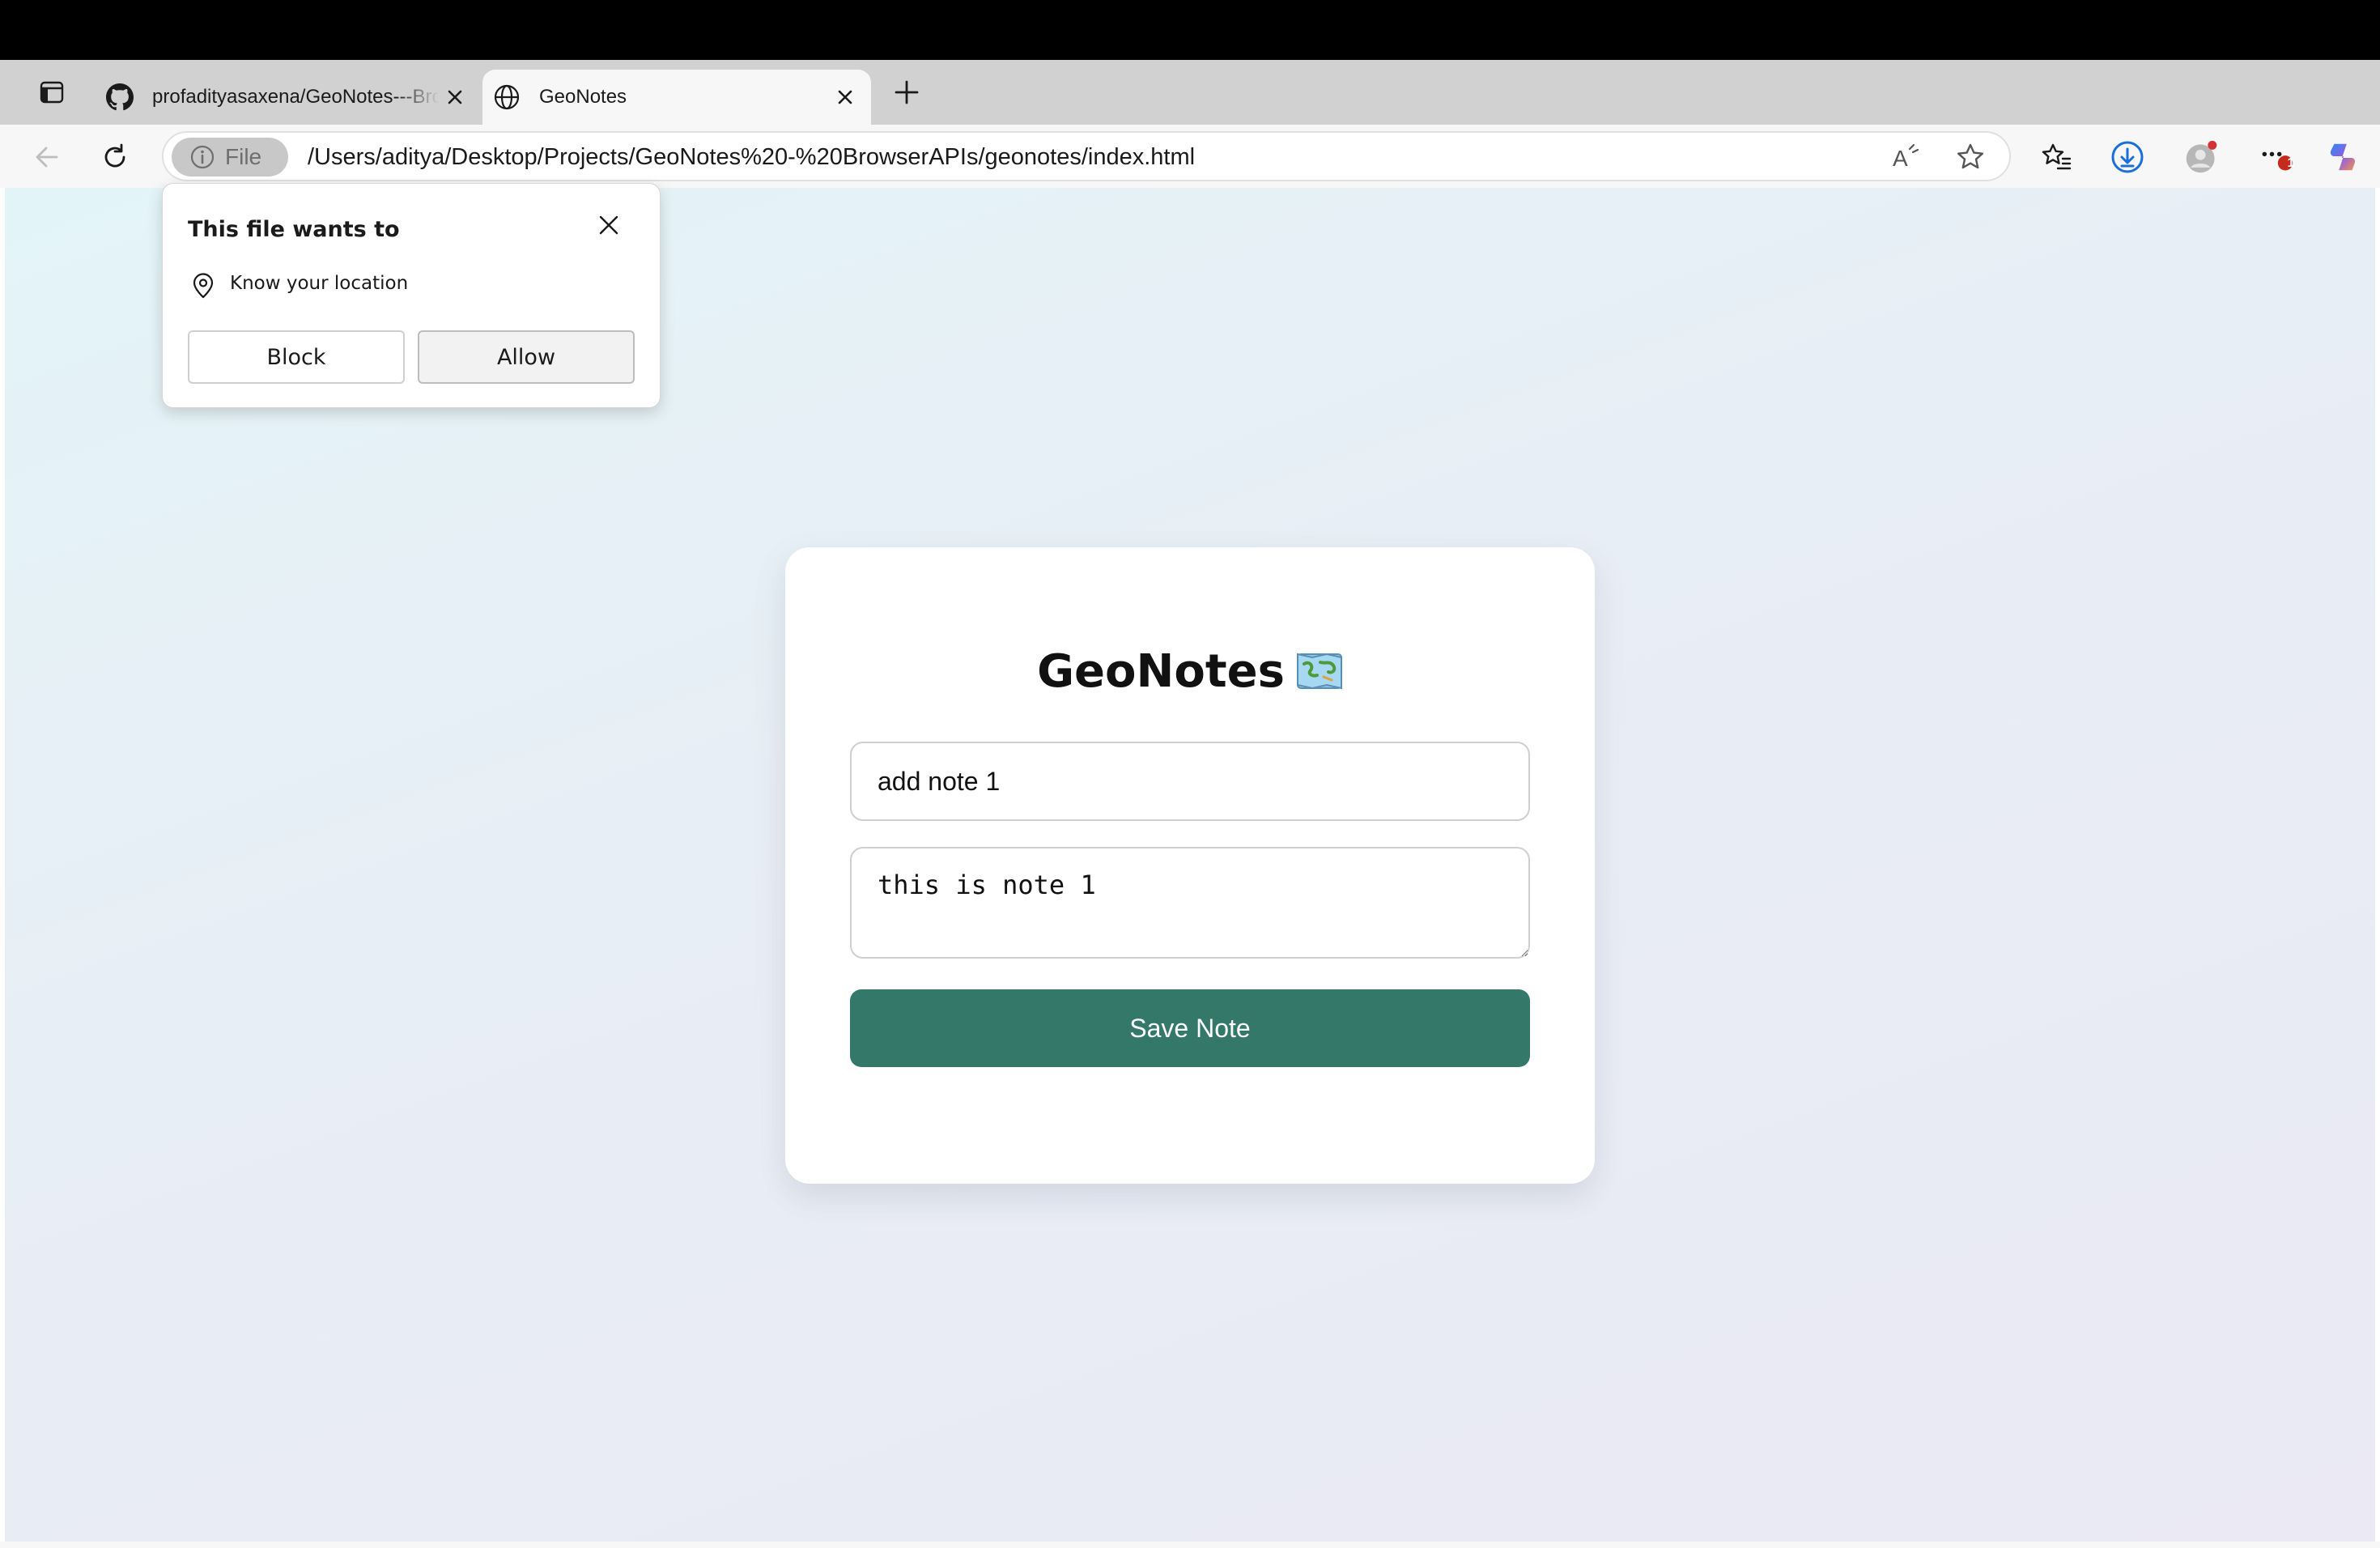 This screenshot has height=1548, width=2380. What do you see at coordinates (319, 283) in the screenshot?
I see `permission-label: Know your location` at bounding box center [319, 283].